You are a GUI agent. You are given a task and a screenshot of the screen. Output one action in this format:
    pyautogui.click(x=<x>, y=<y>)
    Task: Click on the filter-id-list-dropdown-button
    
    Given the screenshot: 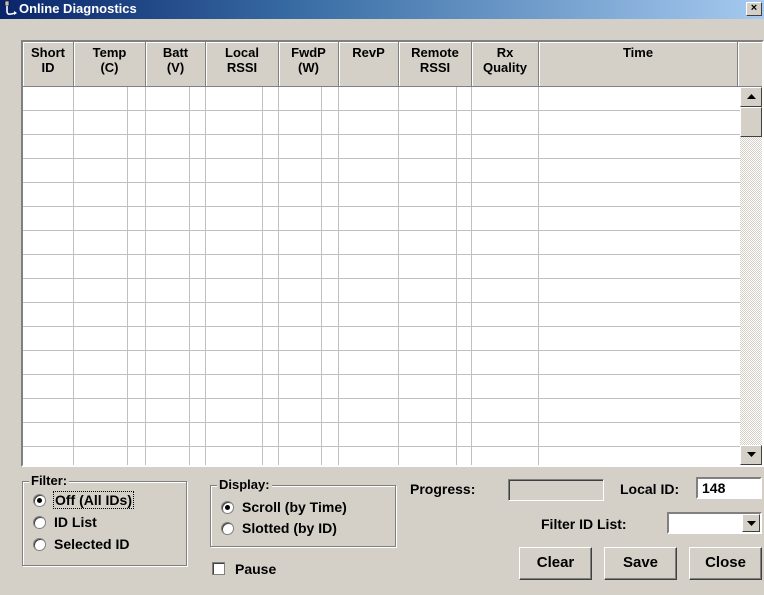 What is the action you would take?
    pyautogui.click(x=751, y=523)
    